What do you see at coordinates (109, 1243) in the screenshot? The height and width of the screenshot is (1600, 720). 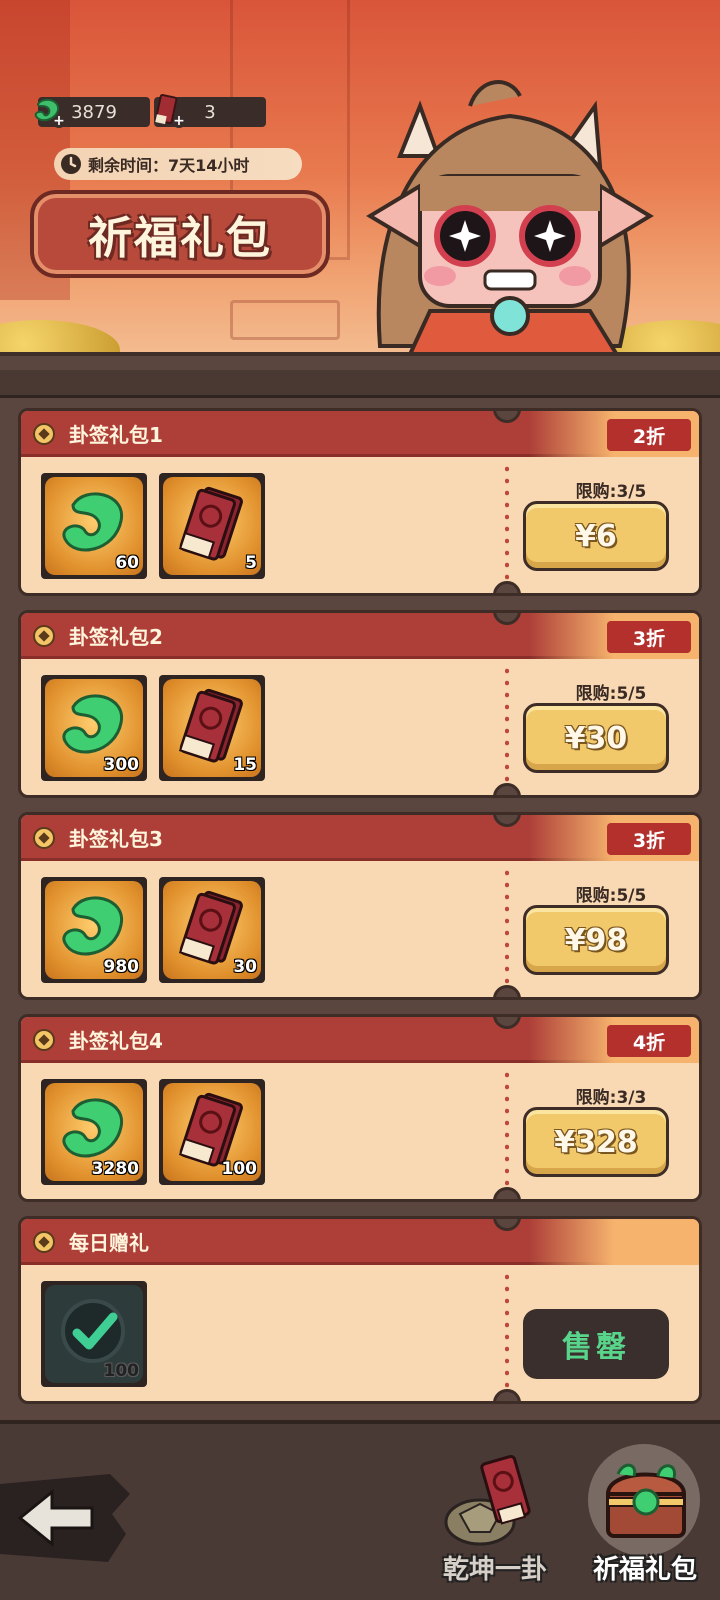 I see `gift-pack-name: 每日赠礼` at bounding box center [109, 1243].